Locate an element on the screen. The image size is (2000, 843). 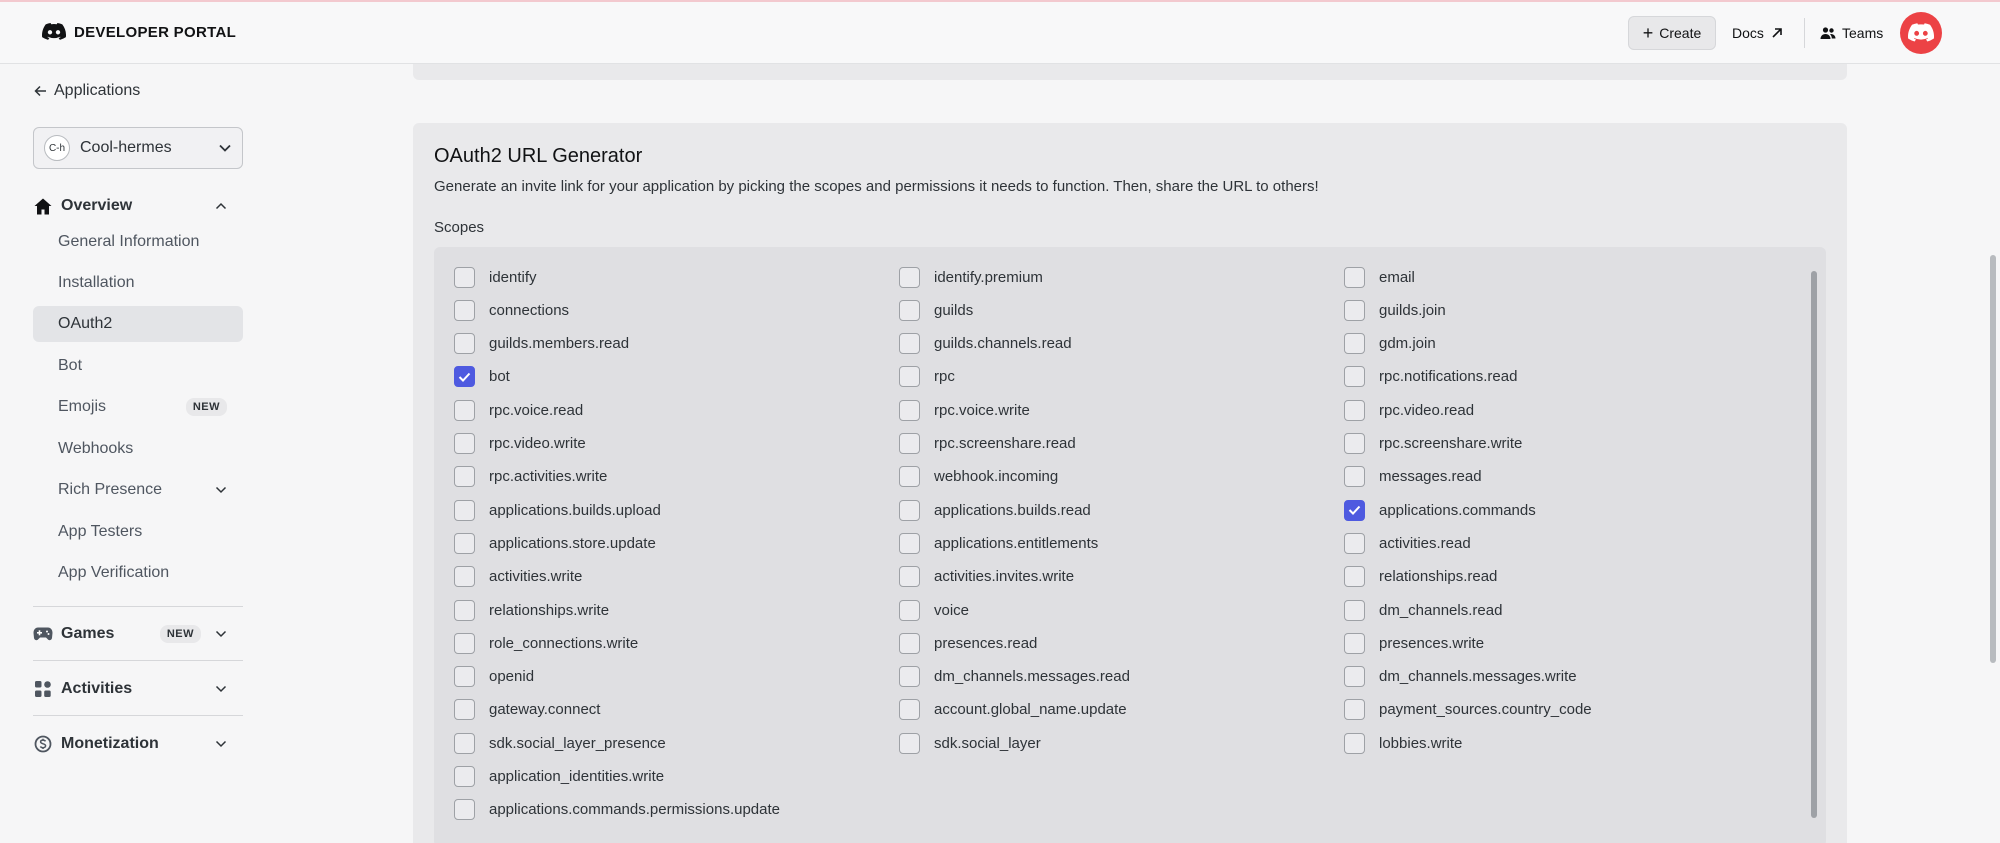
scope-option: presences.write is located at coordinates (1414, 643).